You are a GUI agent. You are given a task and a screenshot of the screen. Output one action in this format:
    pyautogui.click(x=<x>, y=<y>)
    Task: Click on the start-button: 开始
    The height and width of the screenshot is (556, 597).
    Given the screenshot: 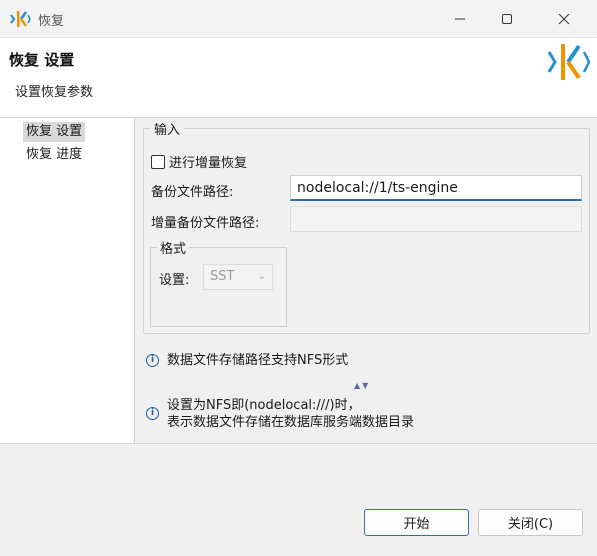 What is the action you would take?
    pyautogui.click(x=416, y=522)
    